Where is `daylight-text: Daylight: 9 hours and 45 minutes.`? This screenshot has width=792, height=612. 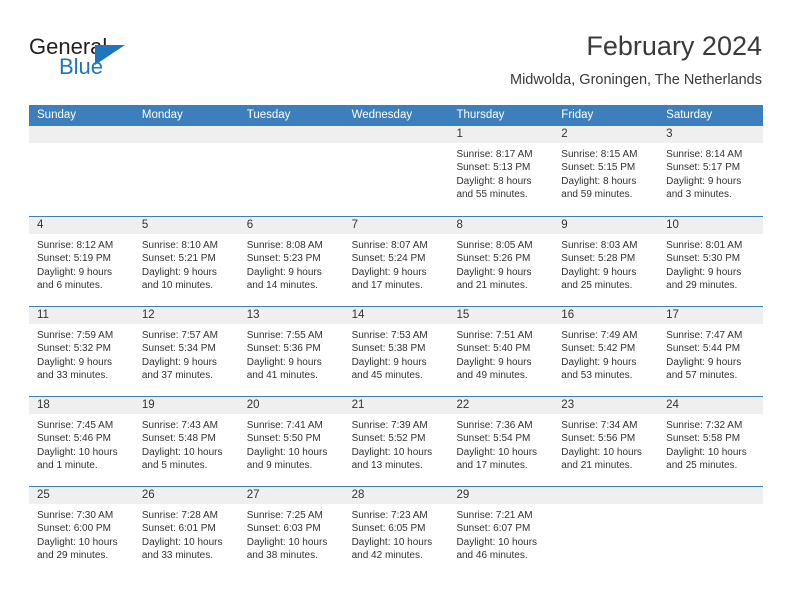
daylight-text: Daylight: 9 hours and 45 minutes. is located at coordinates (389, 369).